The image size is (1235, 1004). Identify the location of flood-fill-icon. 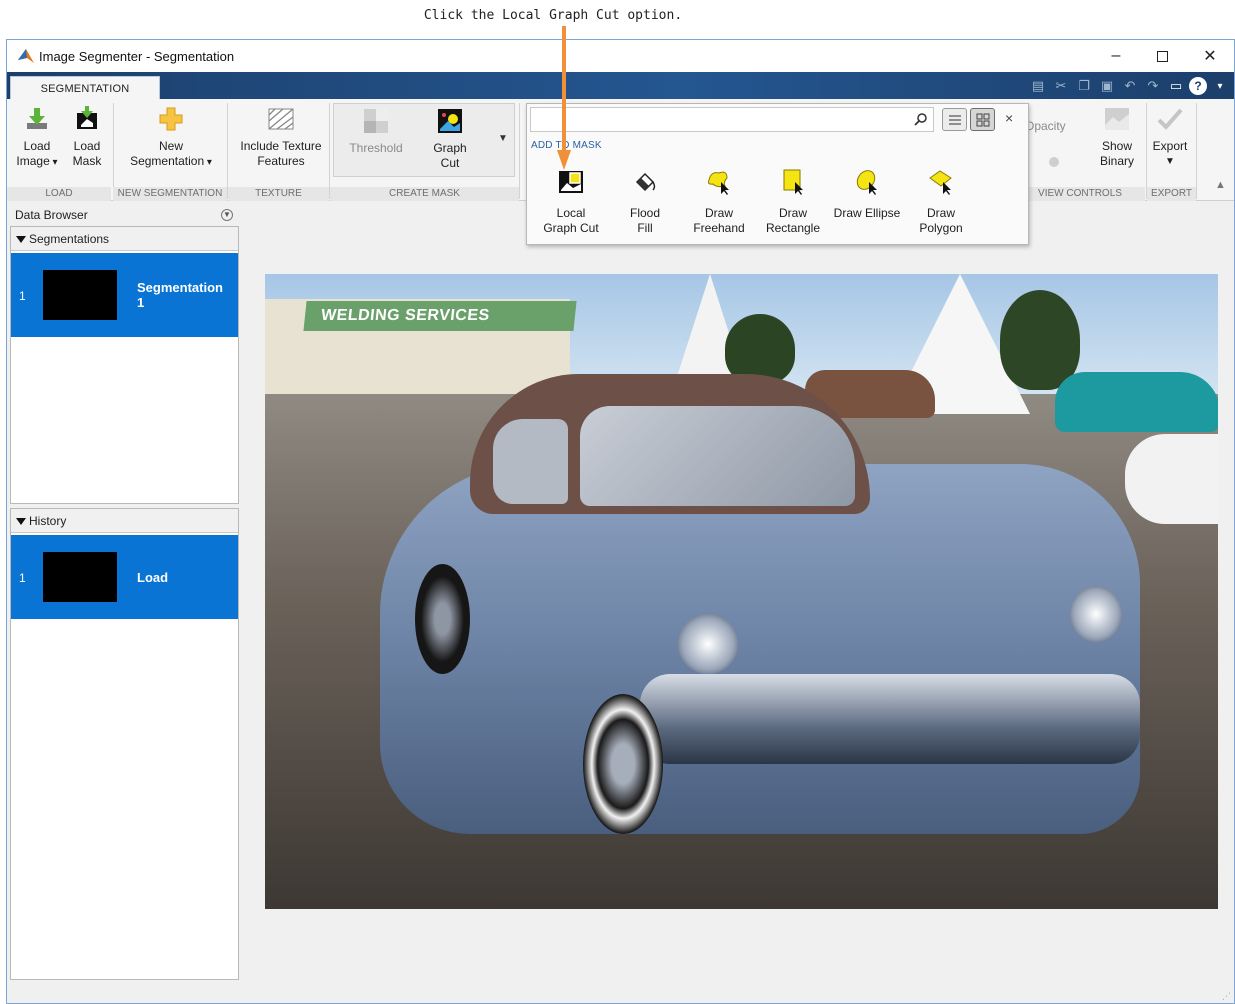
(645, 182).